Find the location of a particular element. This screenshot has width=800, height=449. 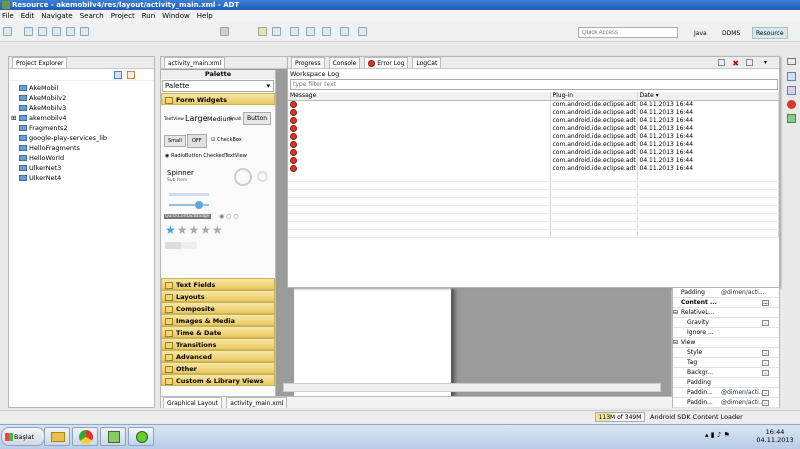

view-menu-icon: ▾ is located at coordinates (765, 63).